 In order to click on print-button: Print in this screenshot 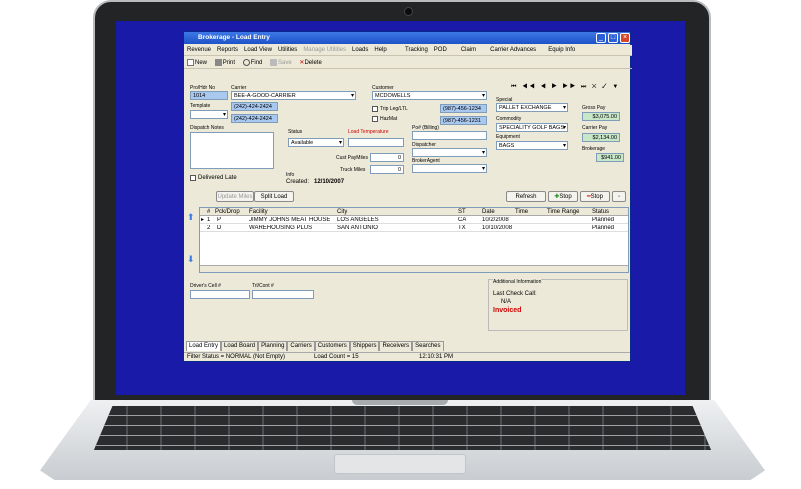, I will do `click(225, 63)`.